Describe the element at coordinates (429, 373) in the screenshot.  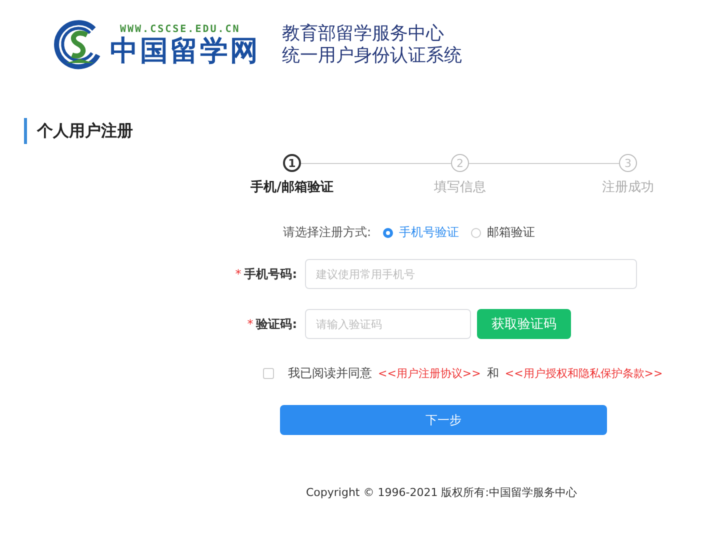
I see `agreement-link: <<用户注册协议>>` at that location.